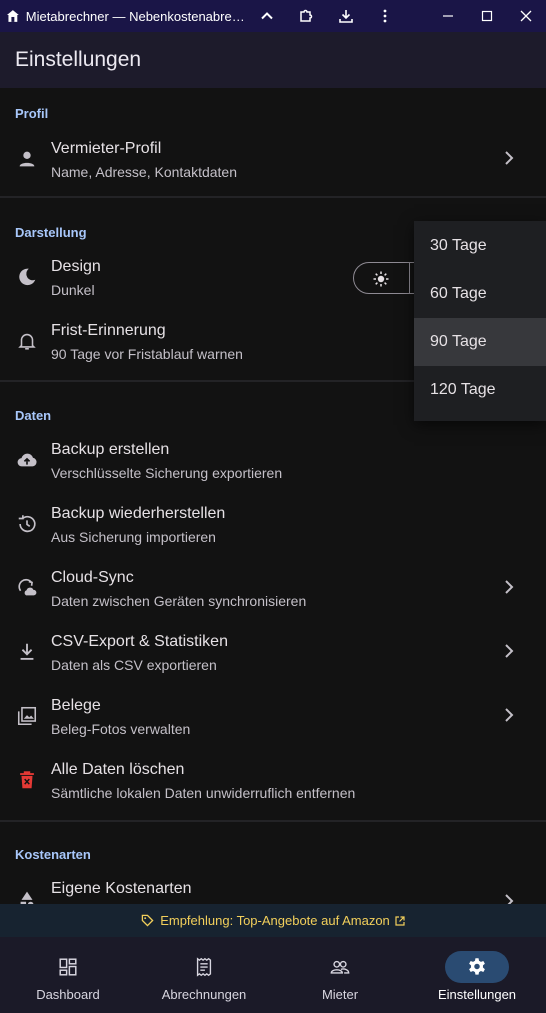 The image size is (546, 1013). Describe the element at coordinates (480, 342) in the screenshot. I see `menu-item-90-tage: 90 Tage` at that location.